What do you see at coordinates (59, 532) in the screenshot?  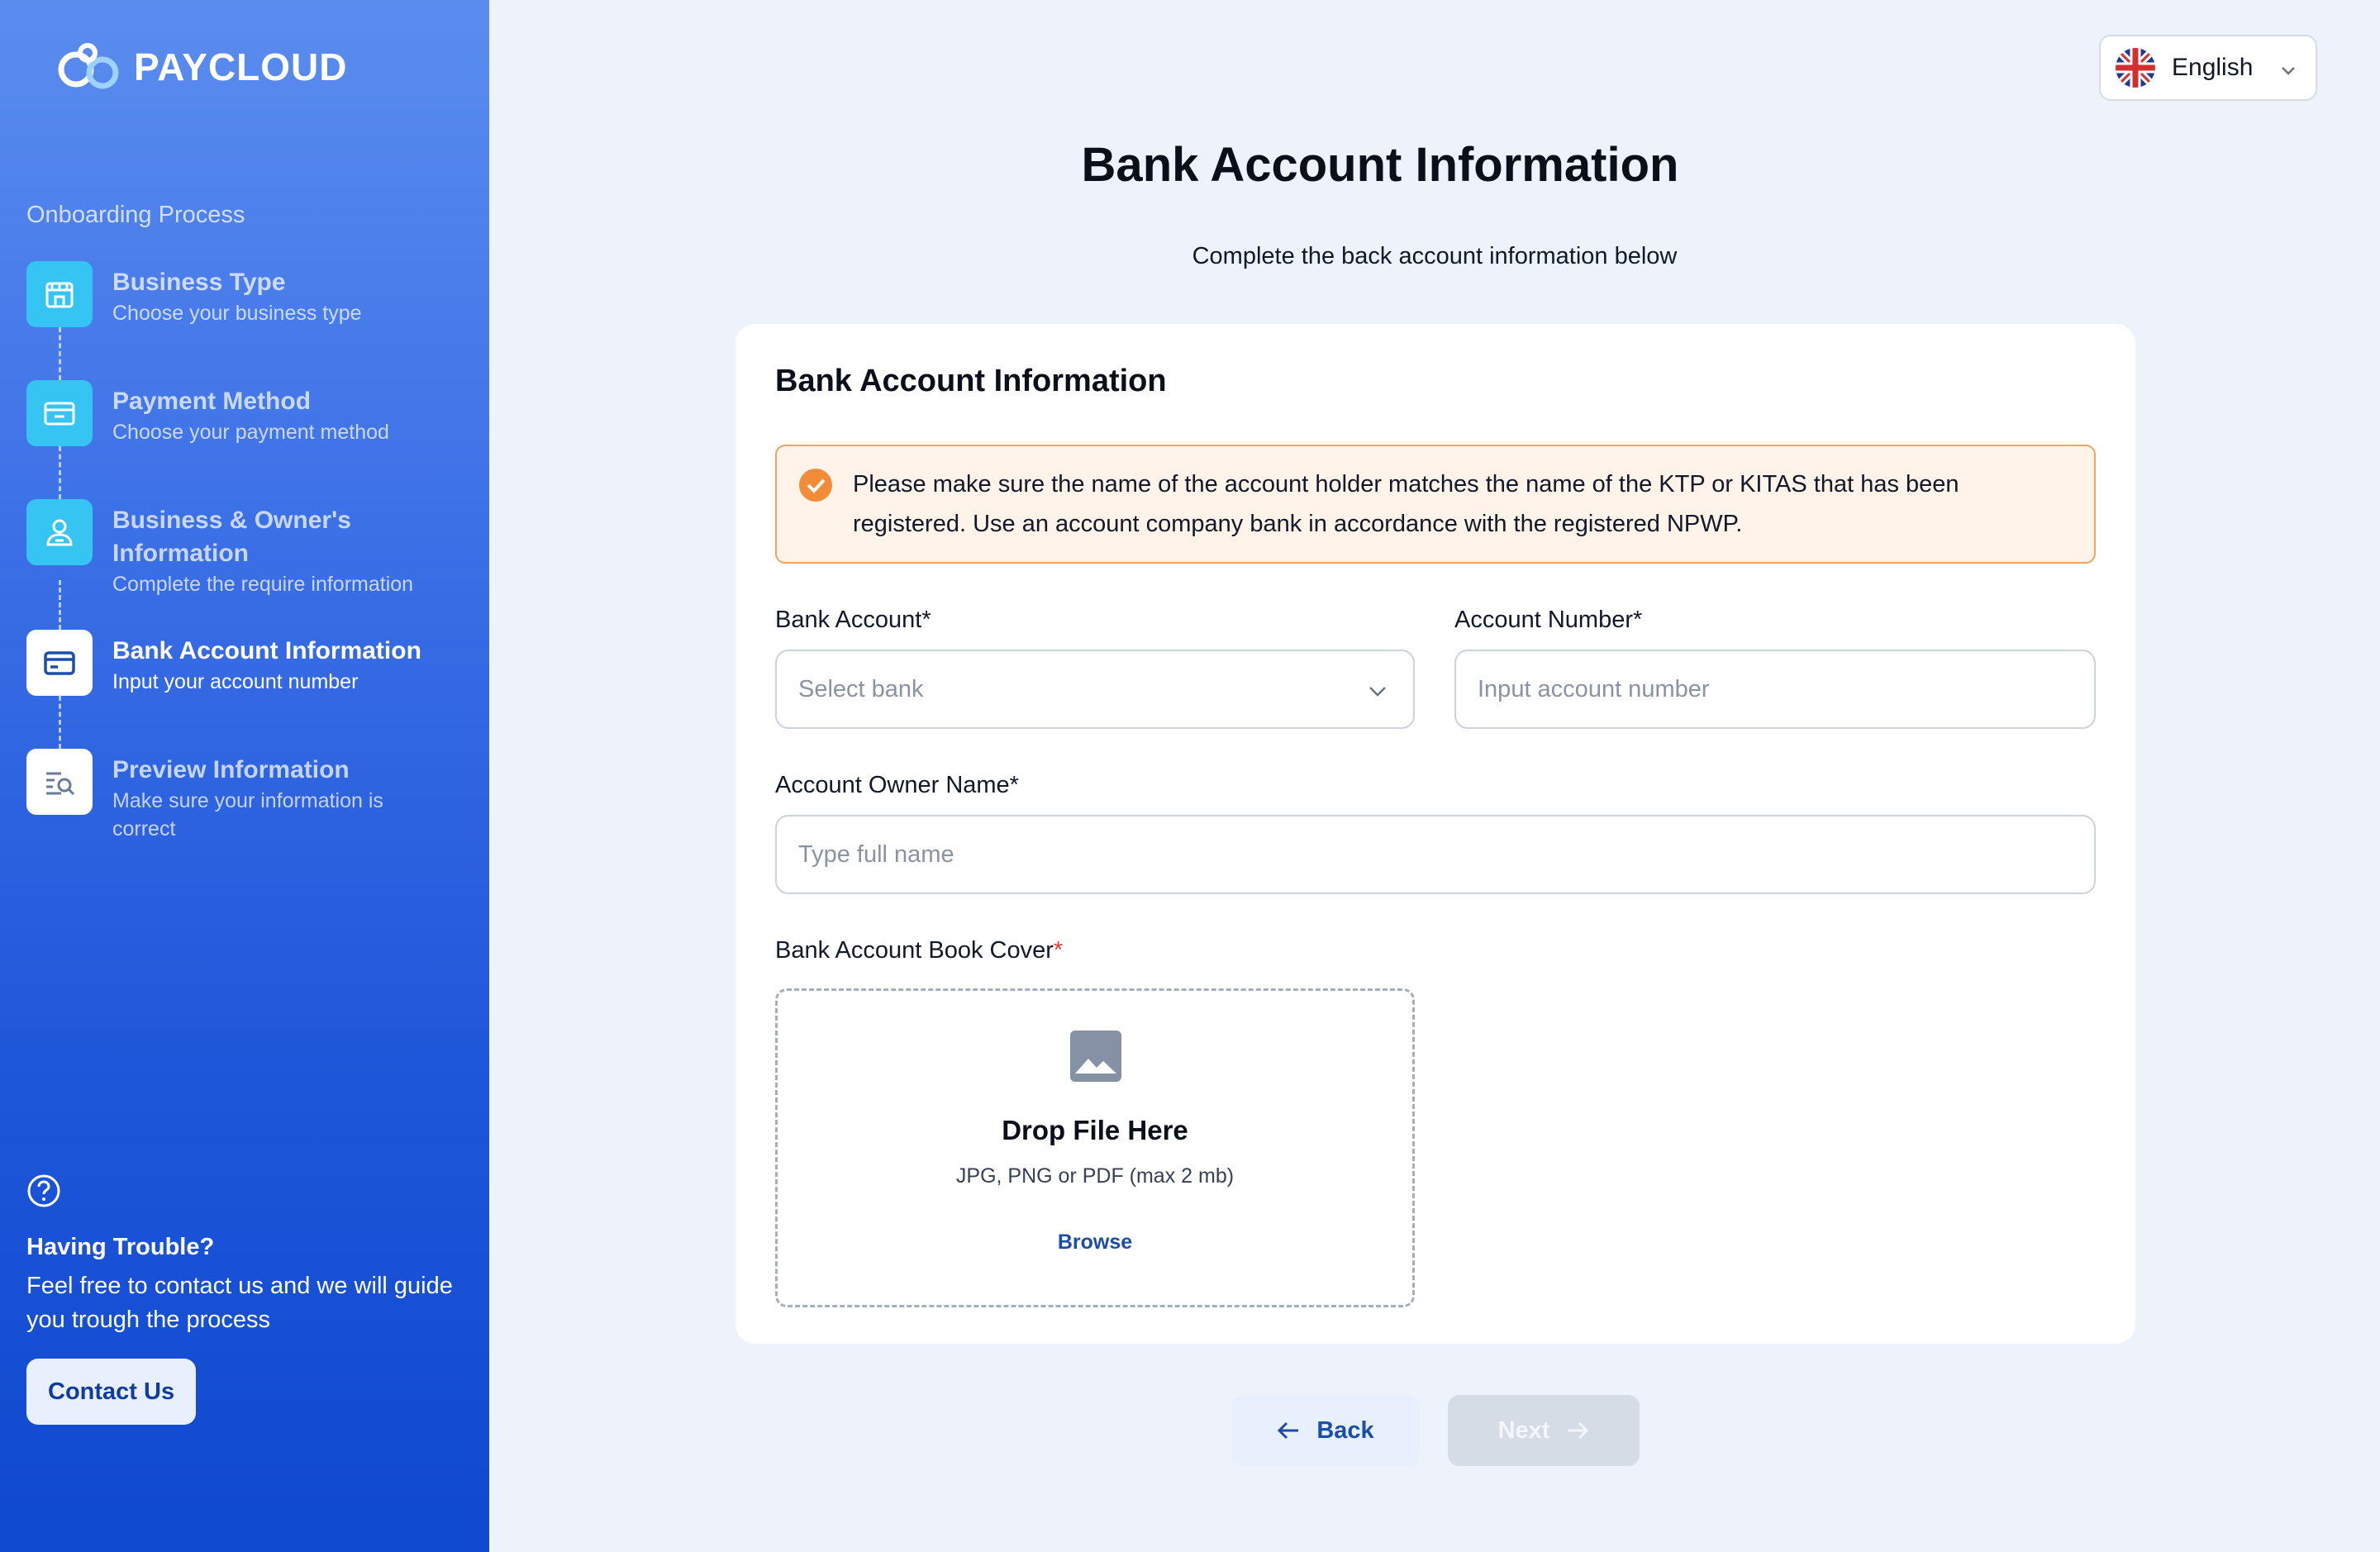 I see `user-id-icon` at bounding box center [59, 532].